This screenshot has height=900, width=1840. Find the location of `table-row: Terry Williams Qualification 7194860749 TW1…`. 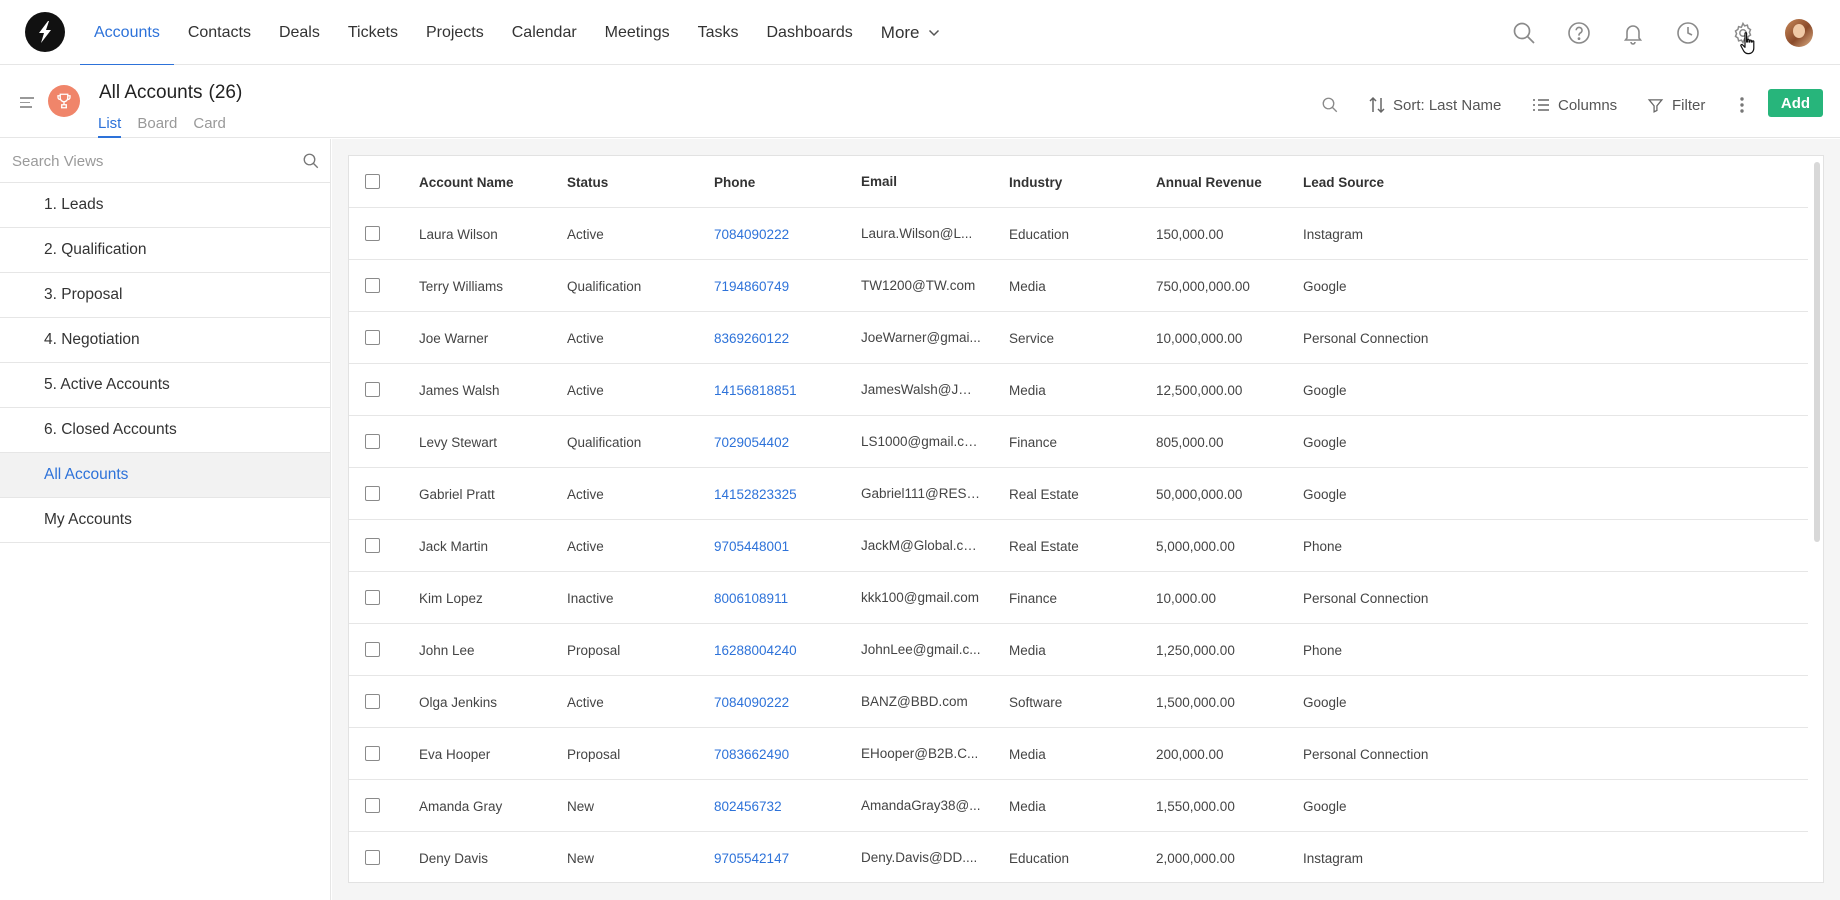

table-row: Terry Williams Qualification 7194860749 TW1… is located at coordinates (1078, 286).